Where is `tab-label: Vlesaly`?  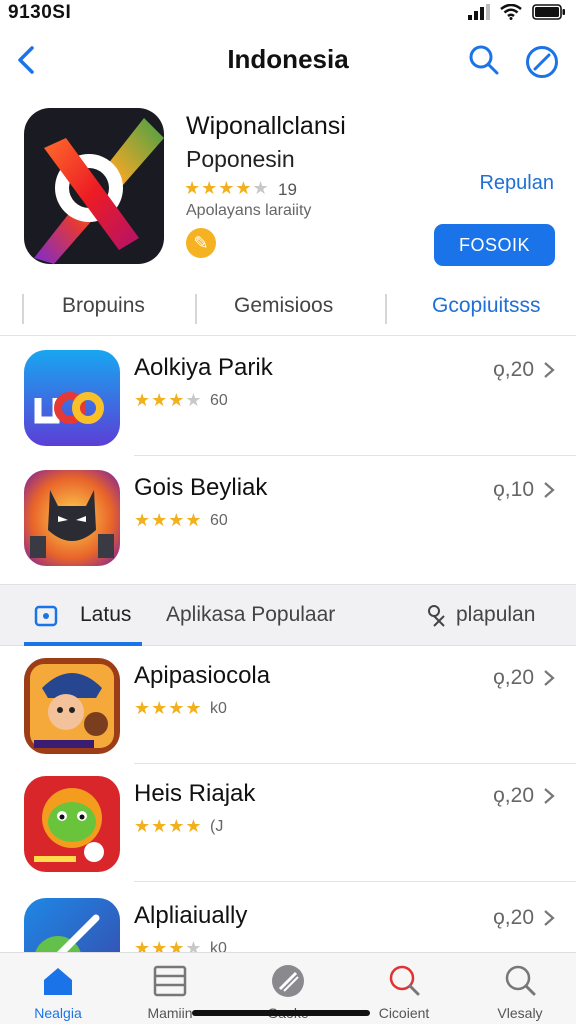 tab-label: Vlesaly is located at coordinates (520, 1013).